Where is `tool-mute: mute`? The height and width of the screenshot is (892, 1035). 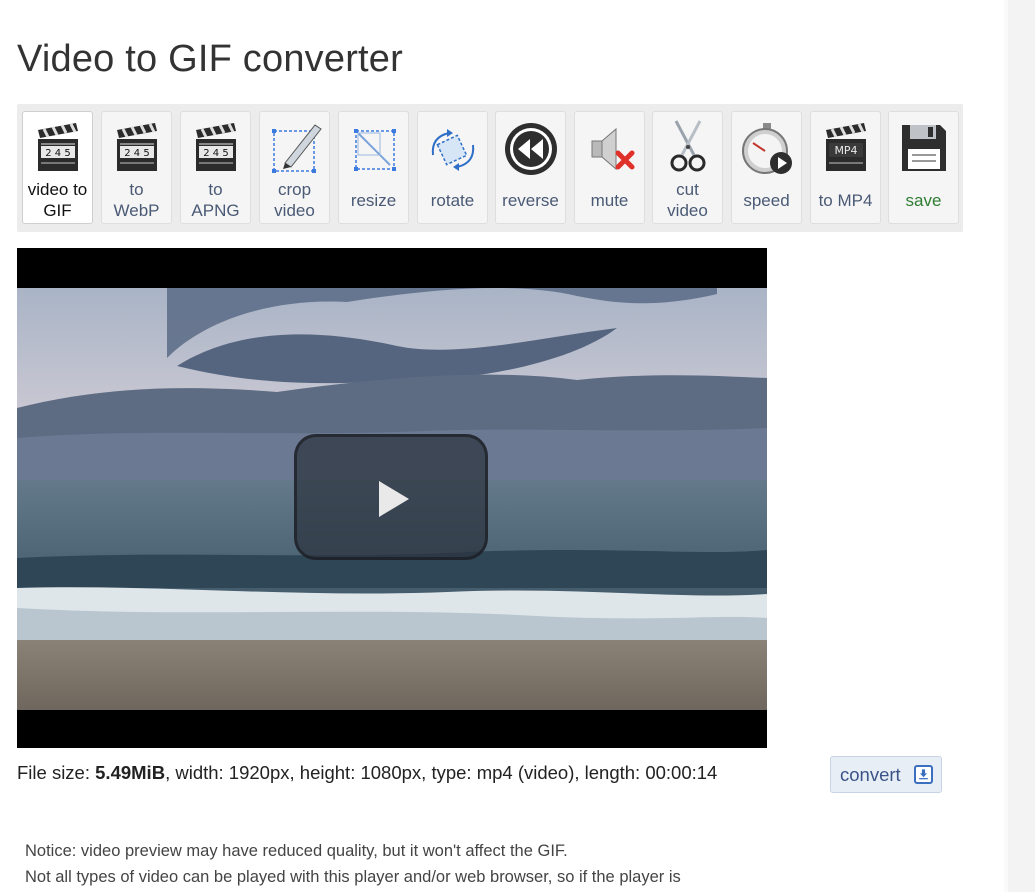
tool-mute: mute is located at coordinates (609, 167).